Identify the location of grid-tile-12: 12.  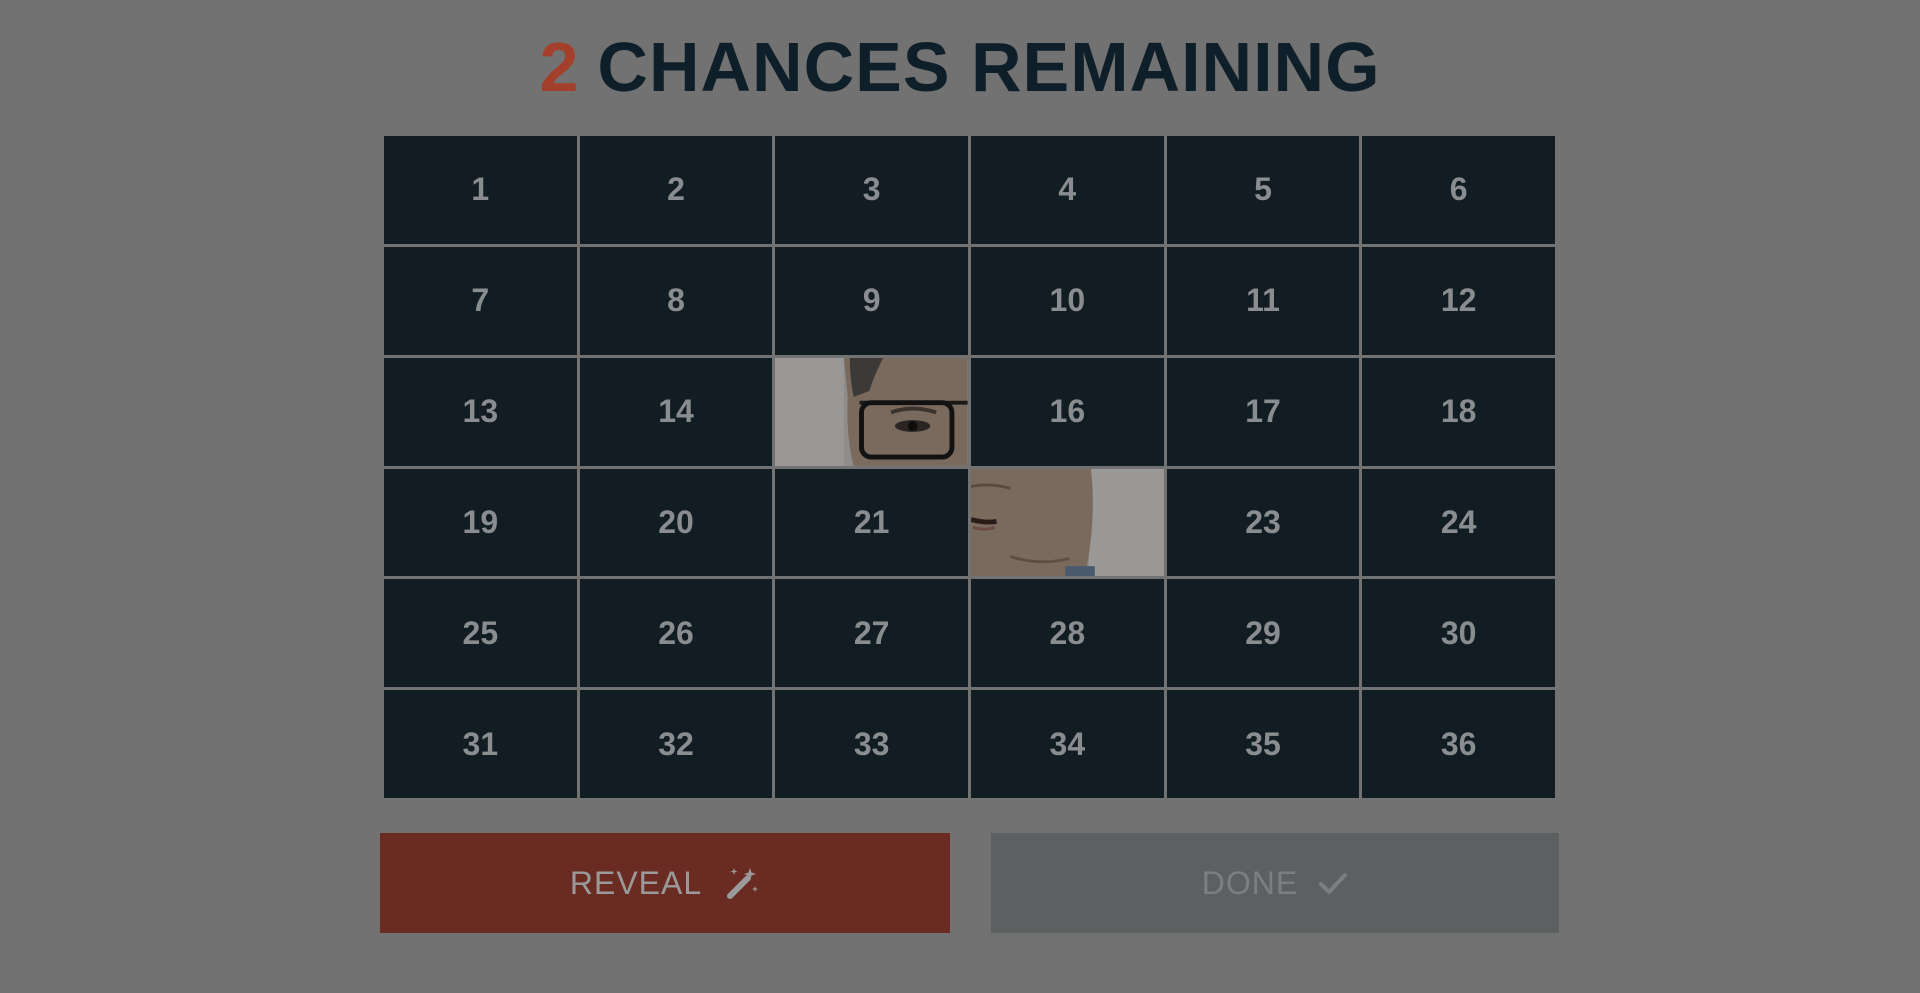
(1458, 300).